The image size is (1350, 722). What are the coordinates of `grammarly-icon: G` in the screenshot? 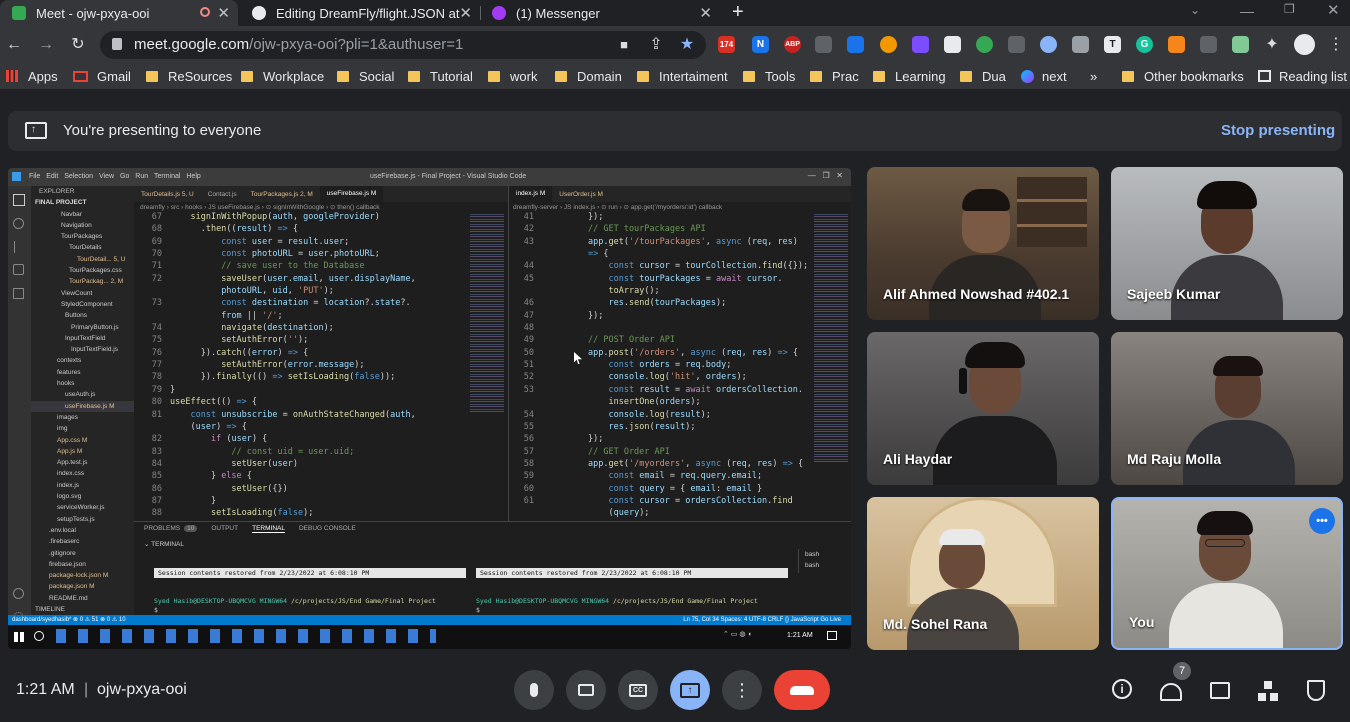 It's located at (1144, 44).